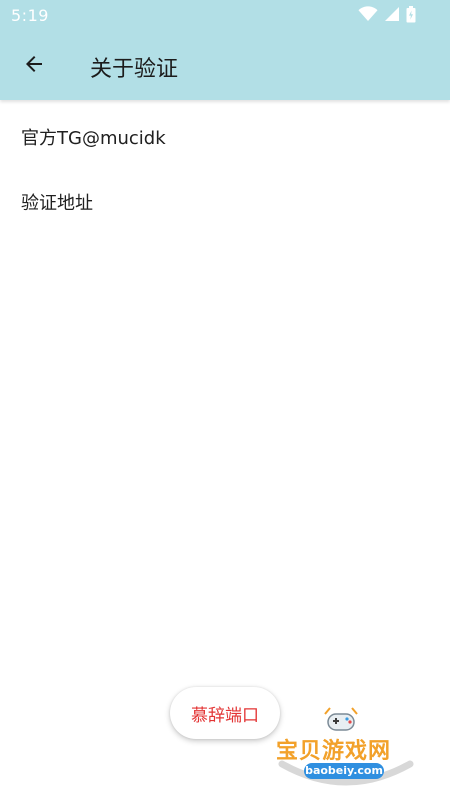 The width and height of the screenshot is (450, 800). I want to click on page-title: 关于验证, so click(134, 69).